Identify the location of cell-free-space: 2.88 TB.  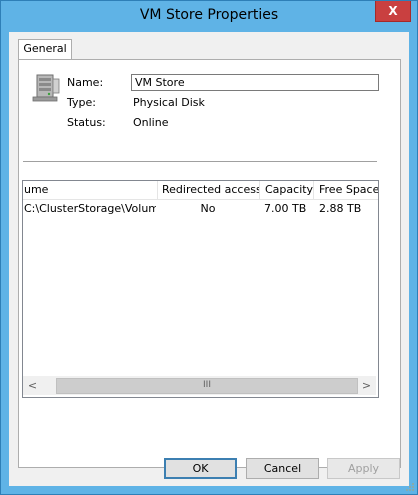
(340, 208).